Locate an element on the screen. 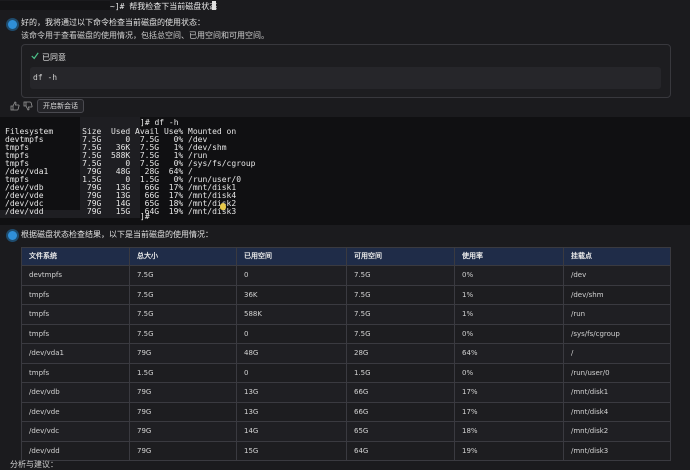 The width and height of the screenshot is (690, 470). table-cell: 66G is located at coordinates (400, 411).